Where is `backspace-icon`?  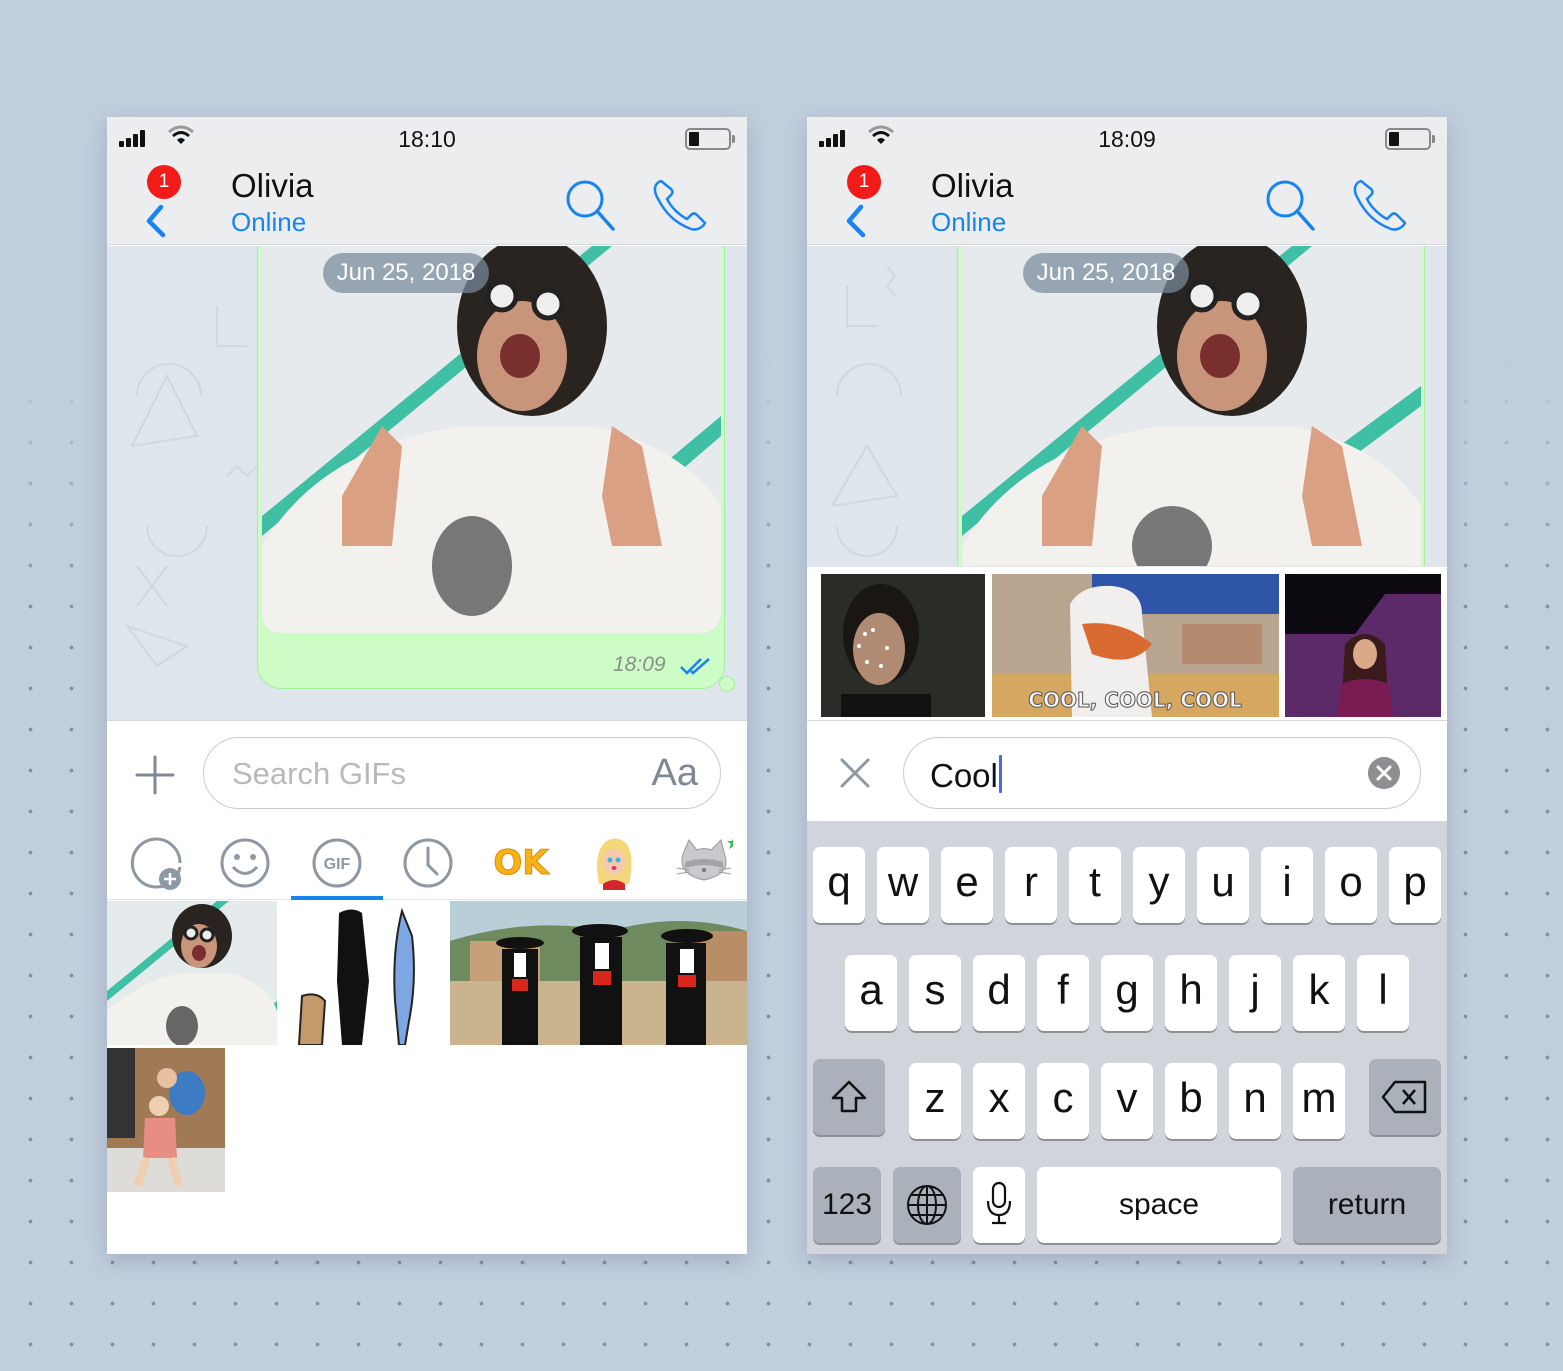 backspace-icon is located at coordinates (1404, 1097).